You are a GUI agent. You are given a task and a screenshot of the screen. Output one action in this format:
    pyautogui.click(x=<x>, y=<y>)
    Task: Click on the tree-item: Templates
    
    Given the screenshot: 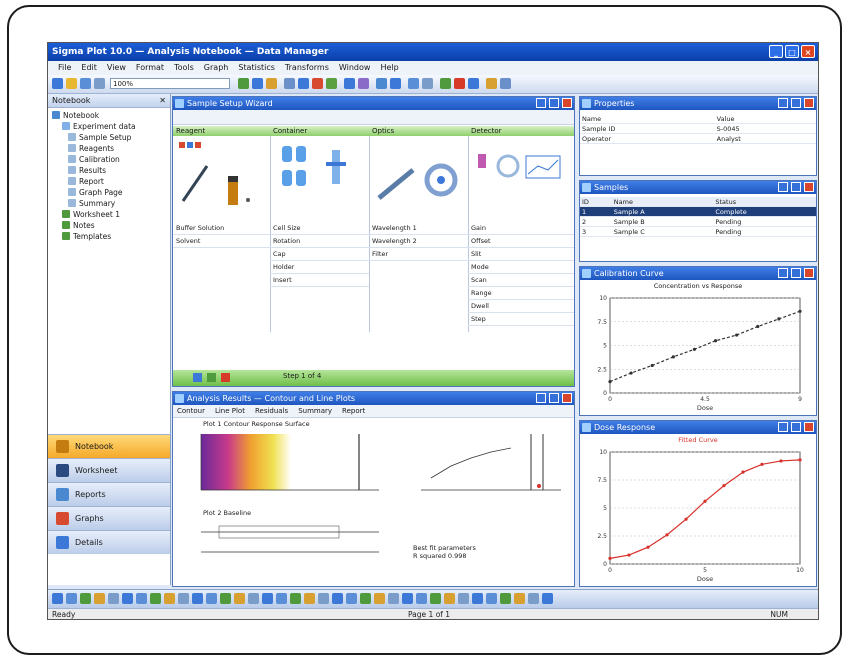 What is the action you would take?
    pyautogui.click(x=109, y=236)
    